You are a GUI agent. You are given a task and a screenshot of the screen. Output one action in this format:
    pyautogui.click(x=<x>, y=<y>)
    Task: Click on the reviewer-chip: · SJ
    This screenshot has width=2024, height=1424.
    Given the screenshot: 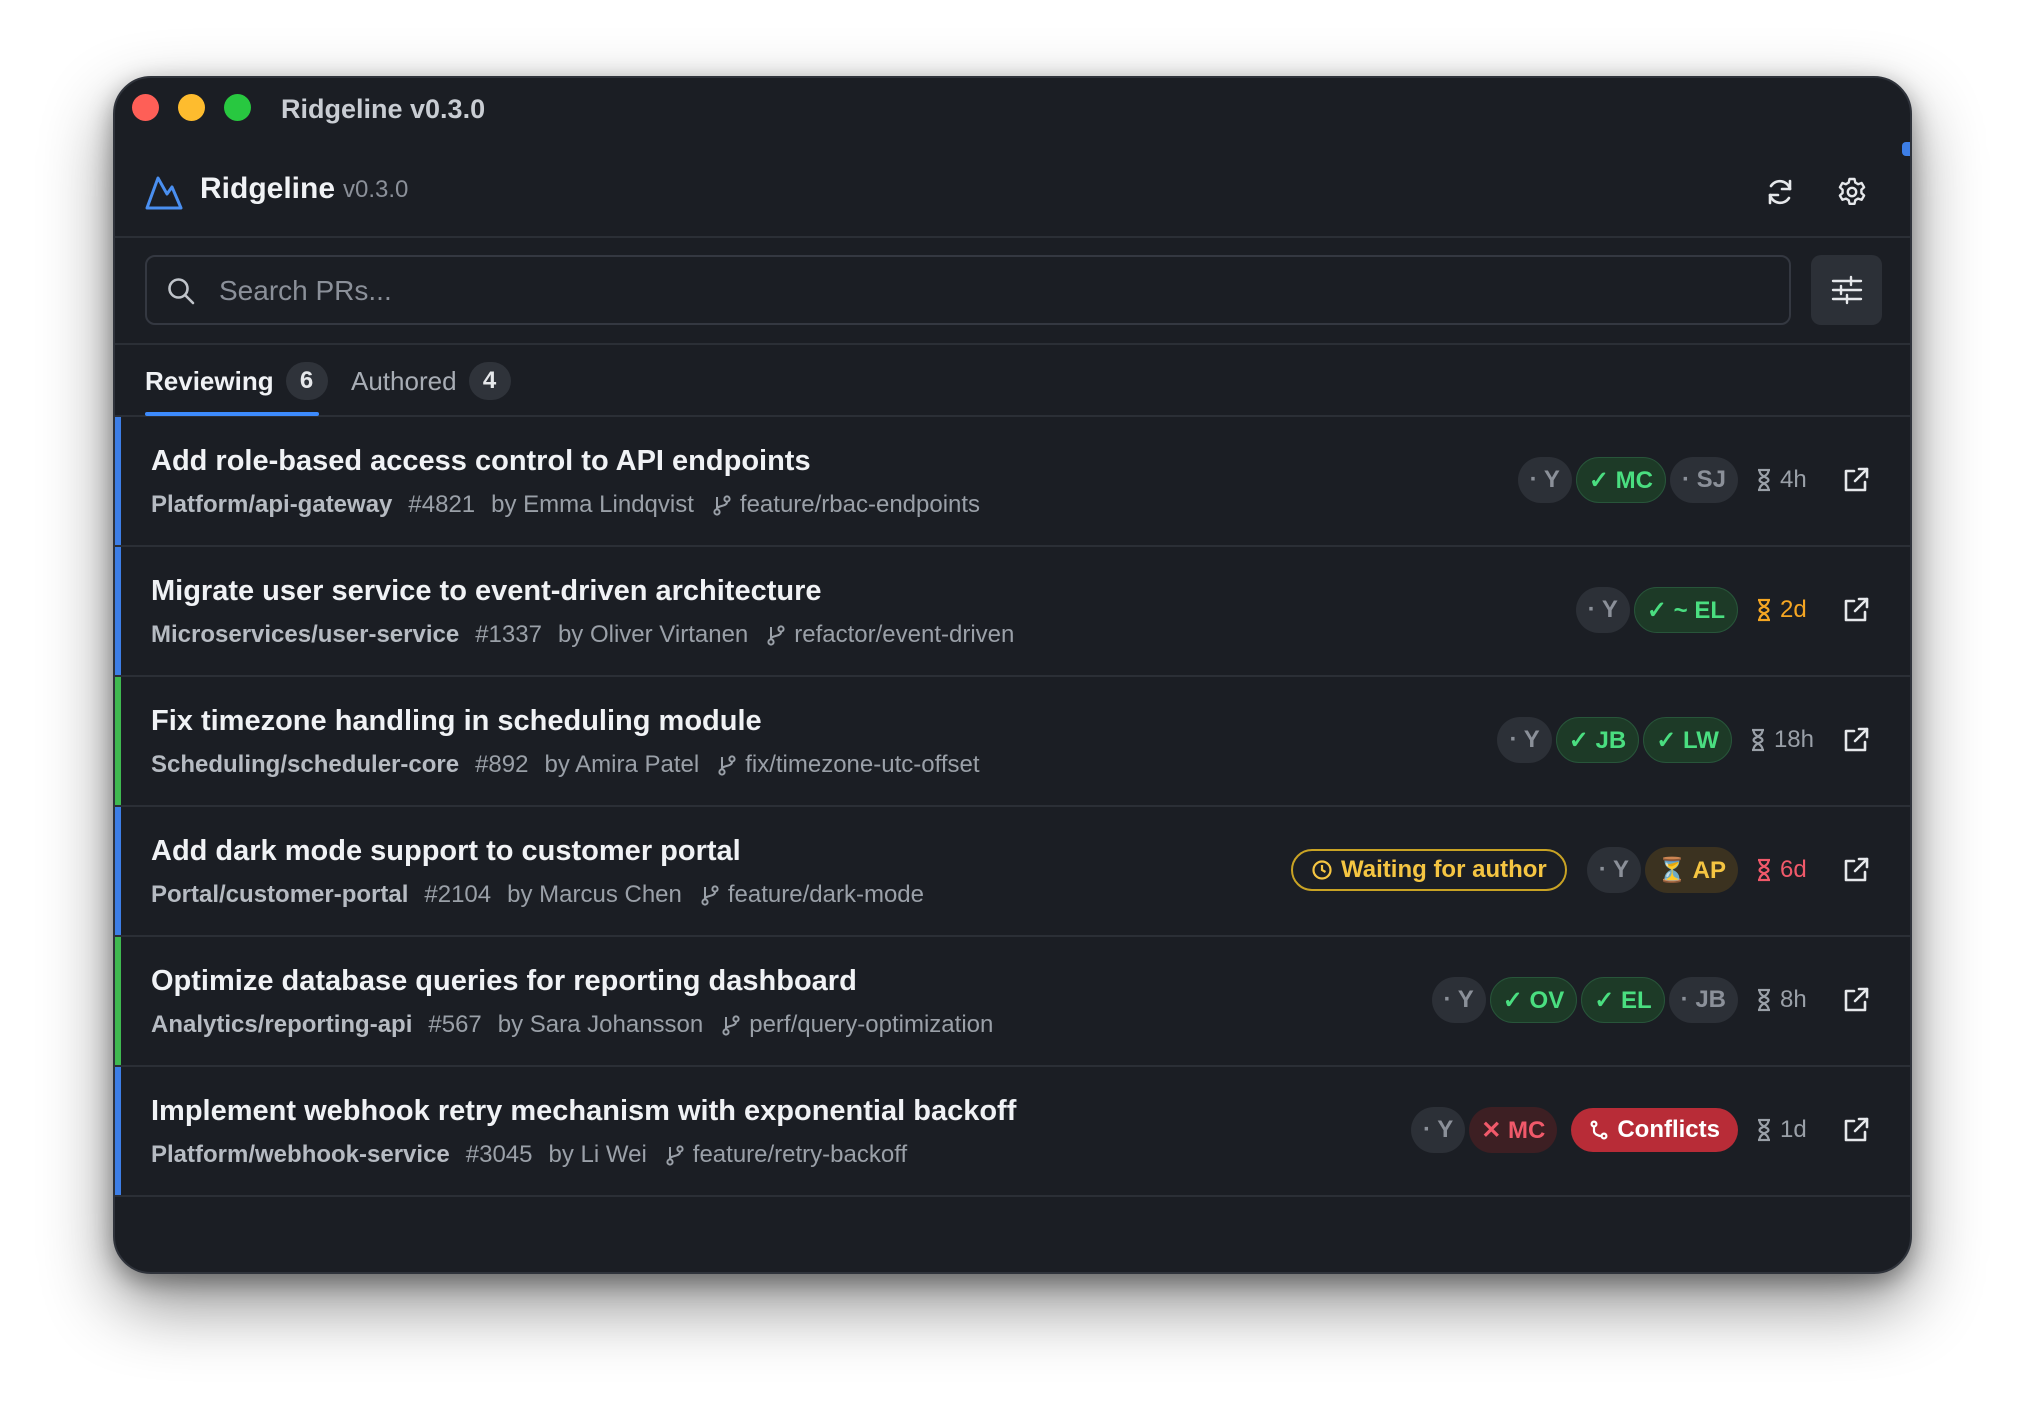 What is the action you would take?
    pyautogui.click(x=1703, y=480)
    